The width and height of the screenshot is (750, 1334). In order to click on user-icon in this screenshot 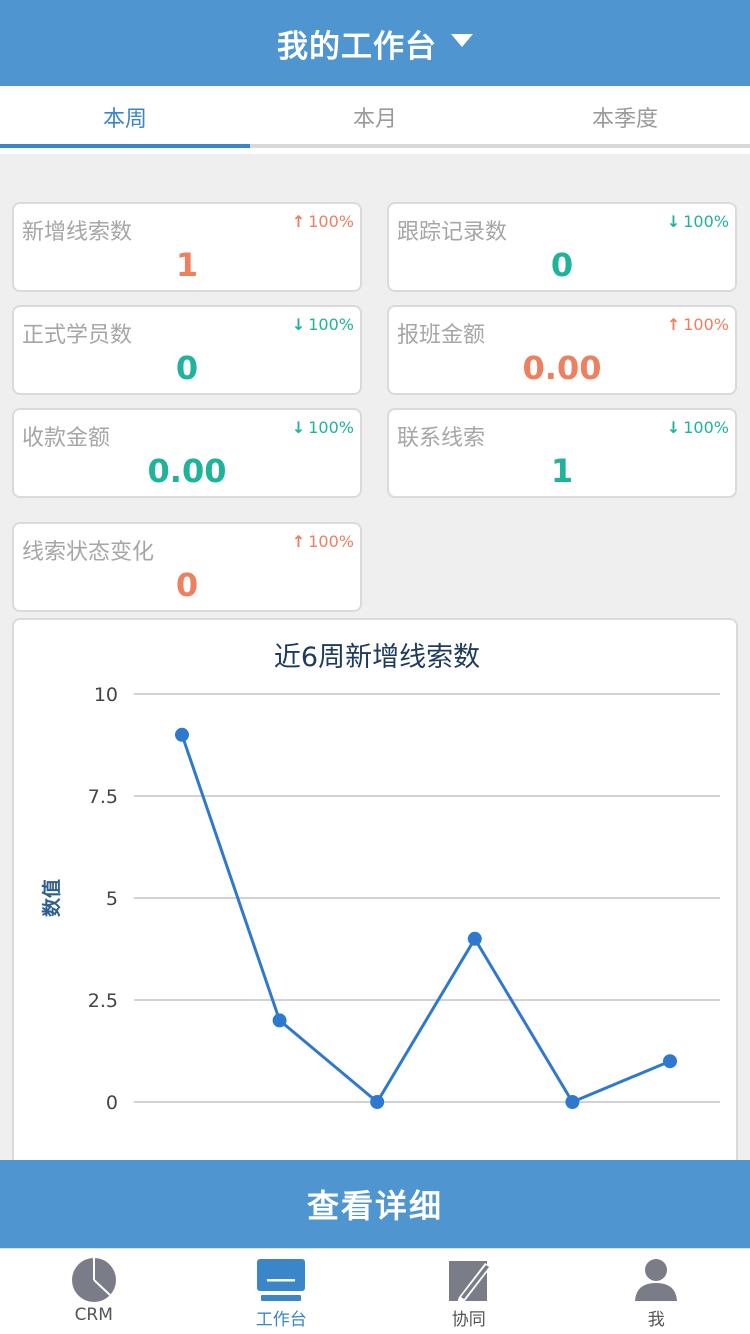, I will do `click(656, 1280)`.